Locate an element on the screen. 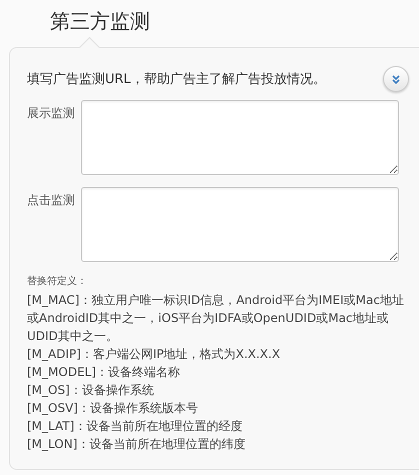 Image resolution: width=419 pixels, height=475 pixels. expand-button is located at coordinates (396, 79).